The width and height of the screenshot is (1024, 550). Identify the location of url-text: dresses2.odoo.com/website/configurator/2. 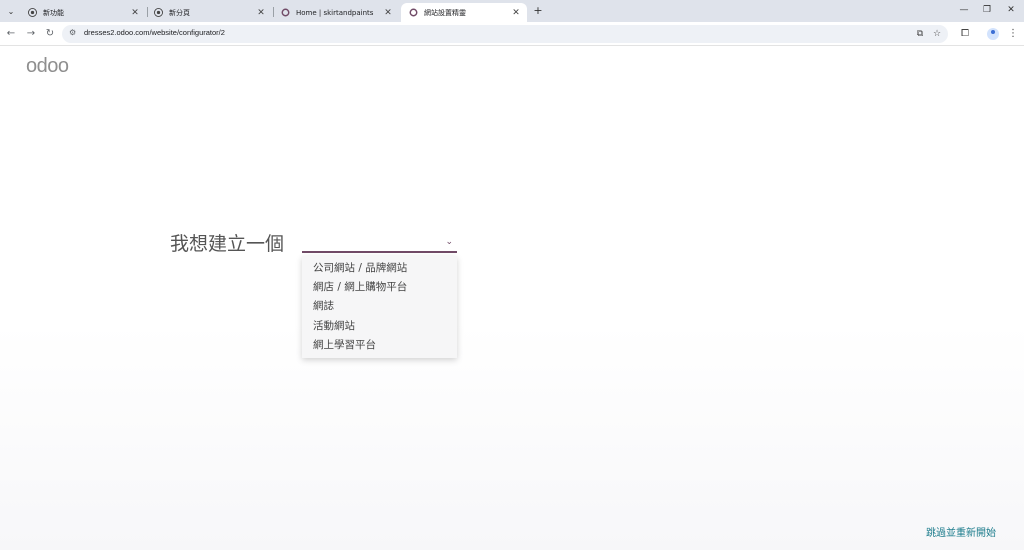
(154, 32).